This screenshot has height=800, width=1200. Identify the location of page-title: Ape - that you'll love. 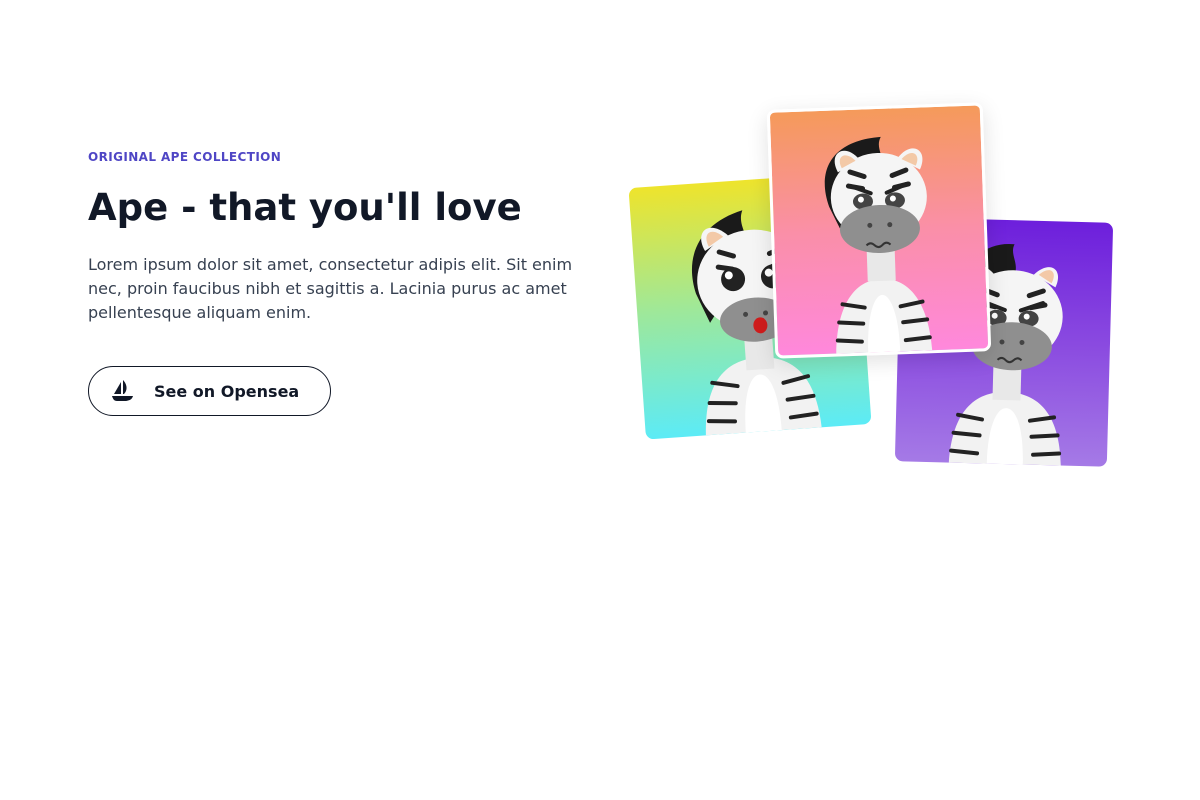
(305, 207).